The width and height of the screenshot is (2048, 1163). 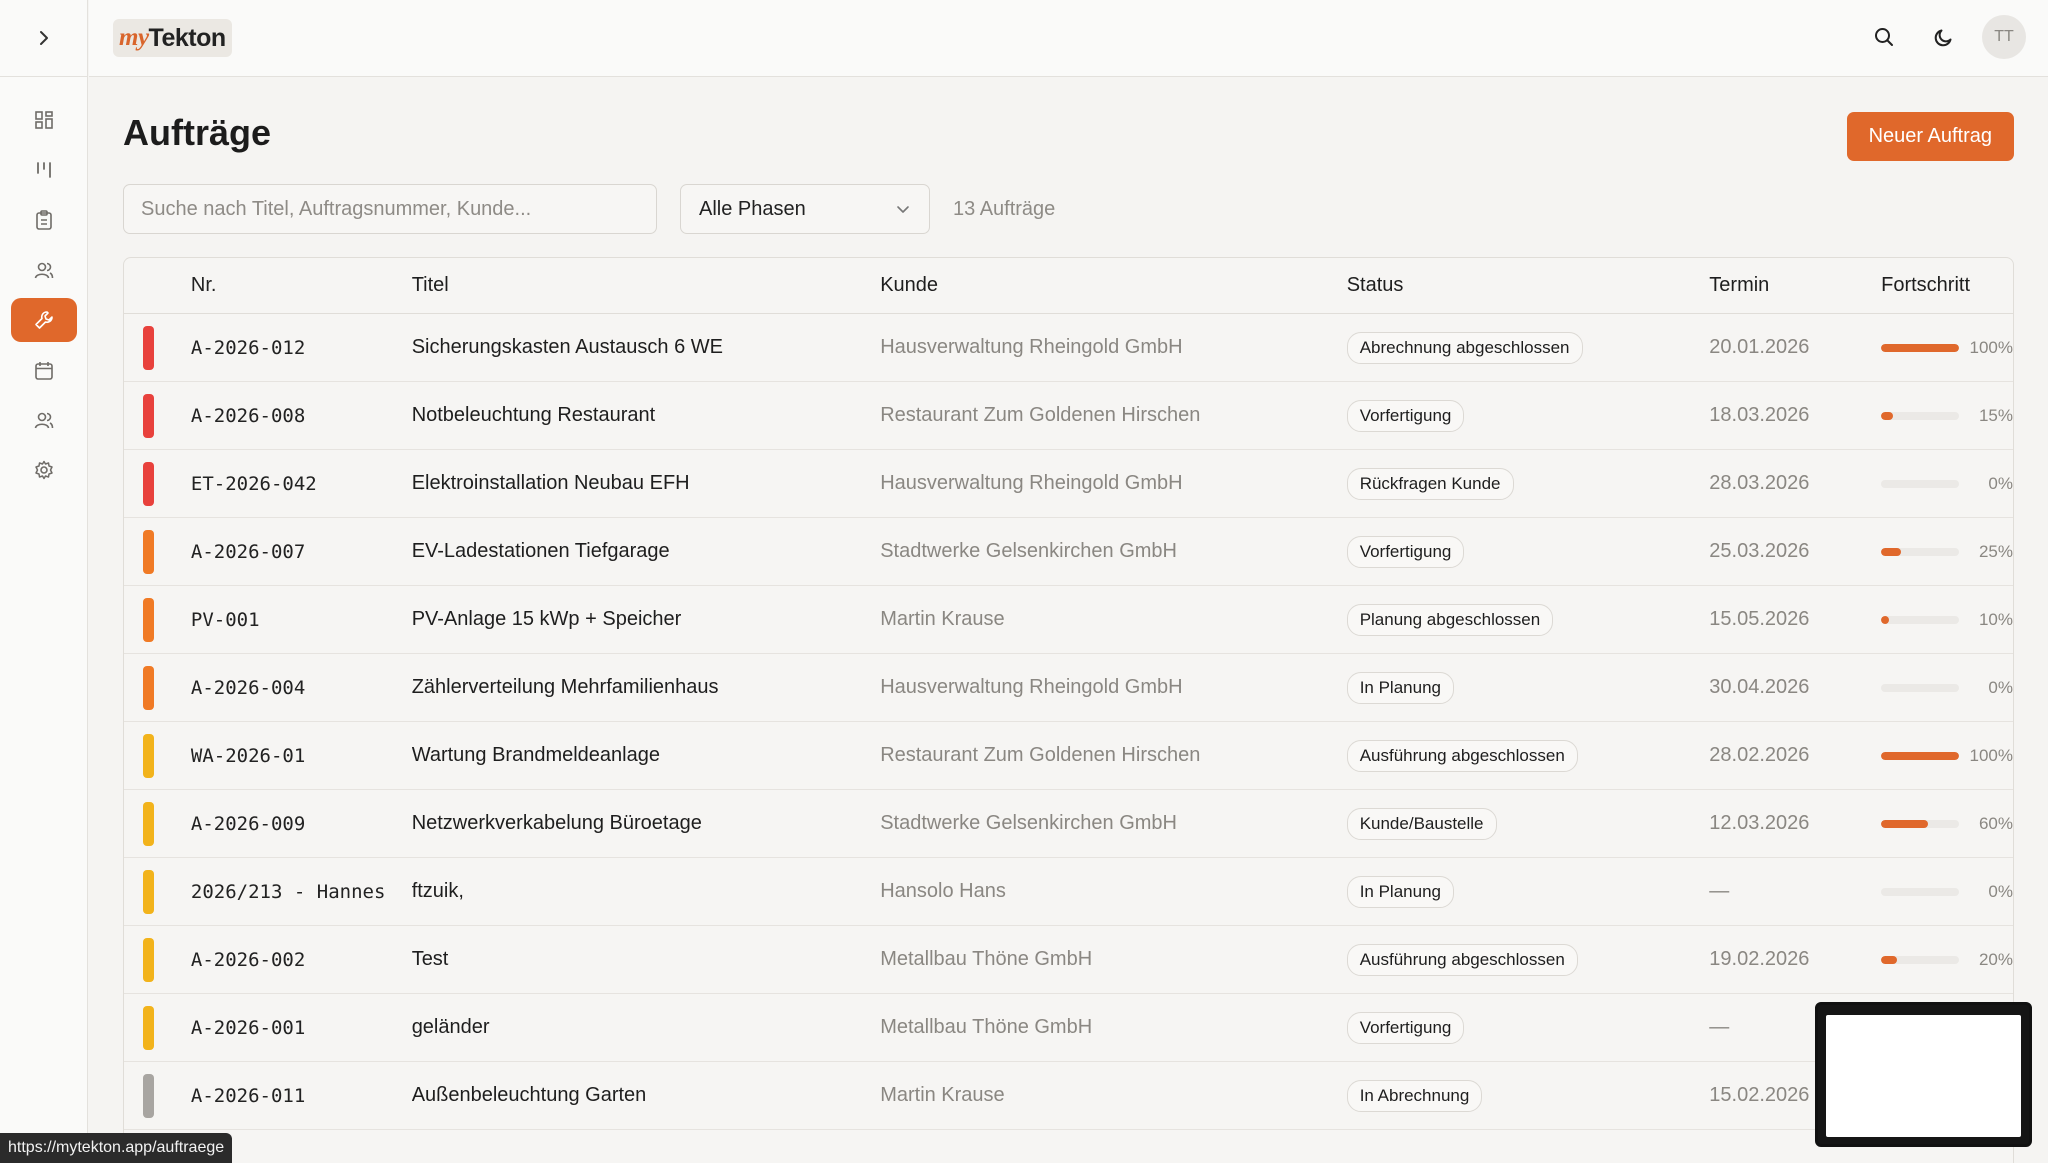 What do you see at coordinates (1923, 1074) in the screenshot?
I see `screen-preview-thumbnail` at bounding box center [1923, 1074].